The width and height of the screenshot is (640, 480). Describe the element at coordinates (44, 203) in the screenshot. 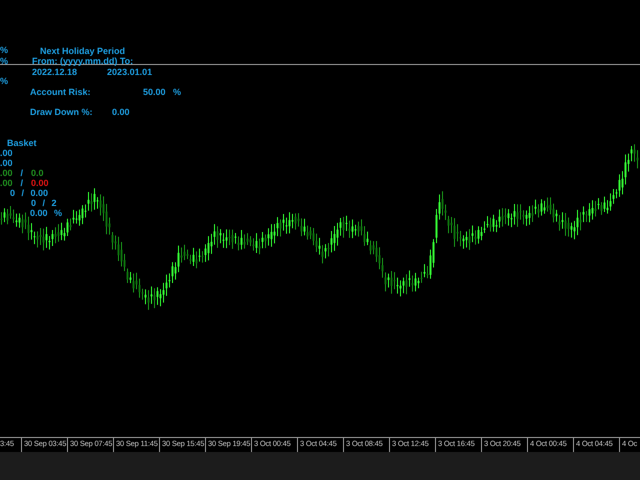

I see `basket-value: 0 / 2` at that location.